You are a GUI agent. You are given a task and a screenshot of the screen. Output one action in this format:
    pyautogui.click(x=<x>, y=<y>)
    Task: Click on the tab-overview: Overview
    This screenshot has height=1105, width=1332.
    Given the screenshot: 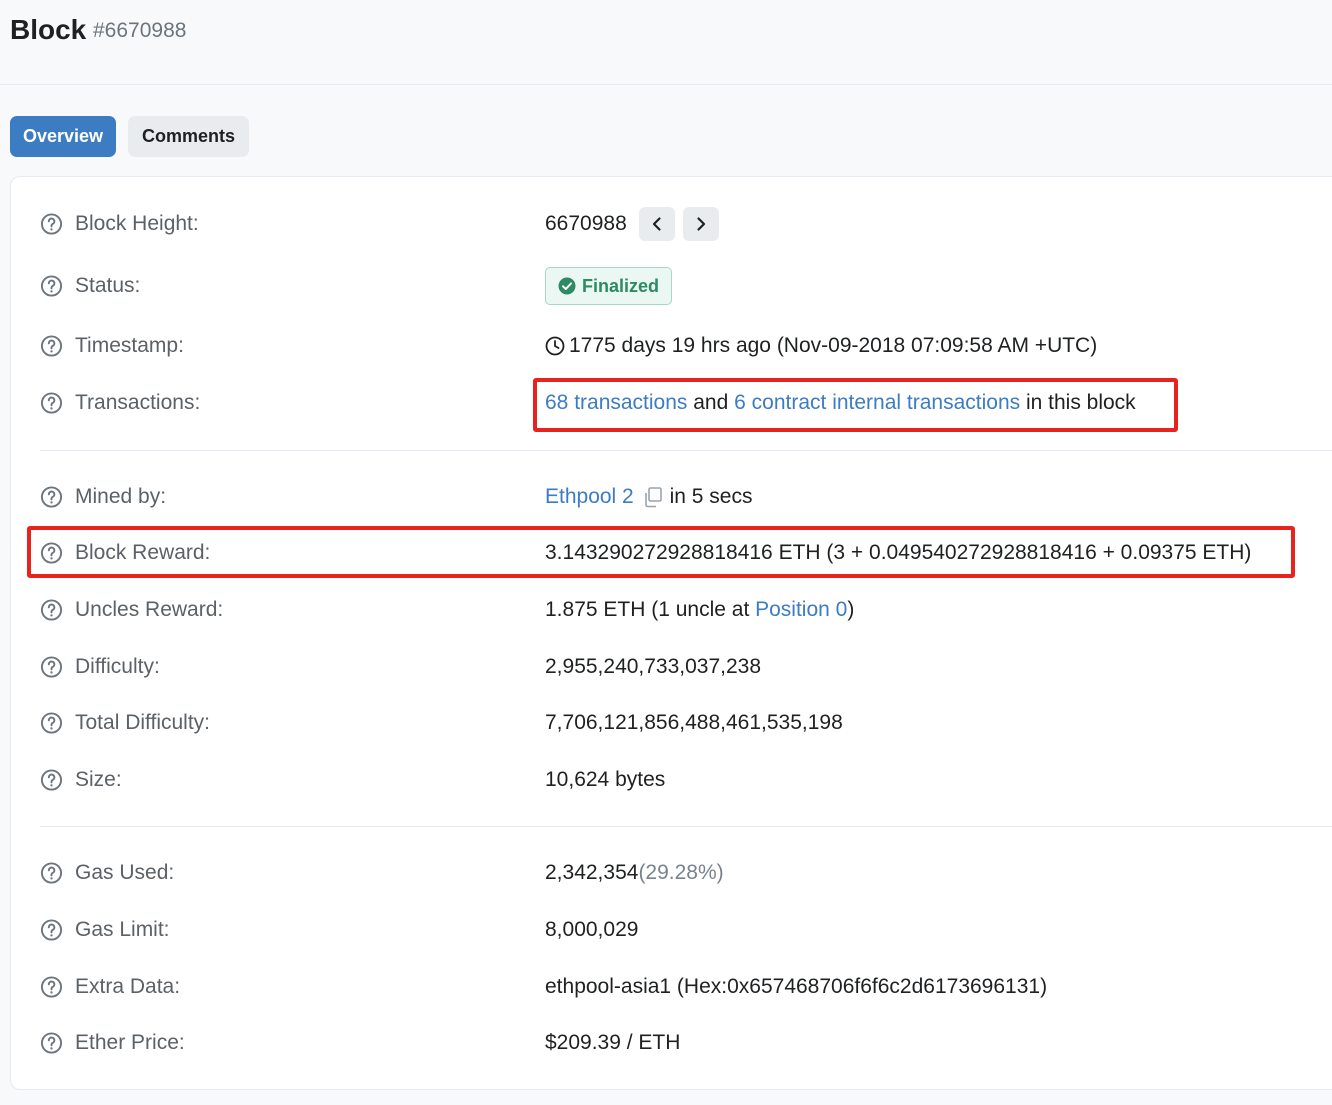 What is the action you would take?
    pyautogui.click(x=63, y=136)
    